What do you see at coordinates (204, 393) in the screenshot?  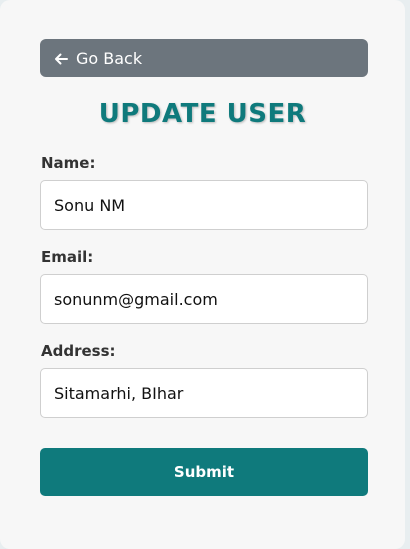 I see `address-field` at bounding box center [204, 393].